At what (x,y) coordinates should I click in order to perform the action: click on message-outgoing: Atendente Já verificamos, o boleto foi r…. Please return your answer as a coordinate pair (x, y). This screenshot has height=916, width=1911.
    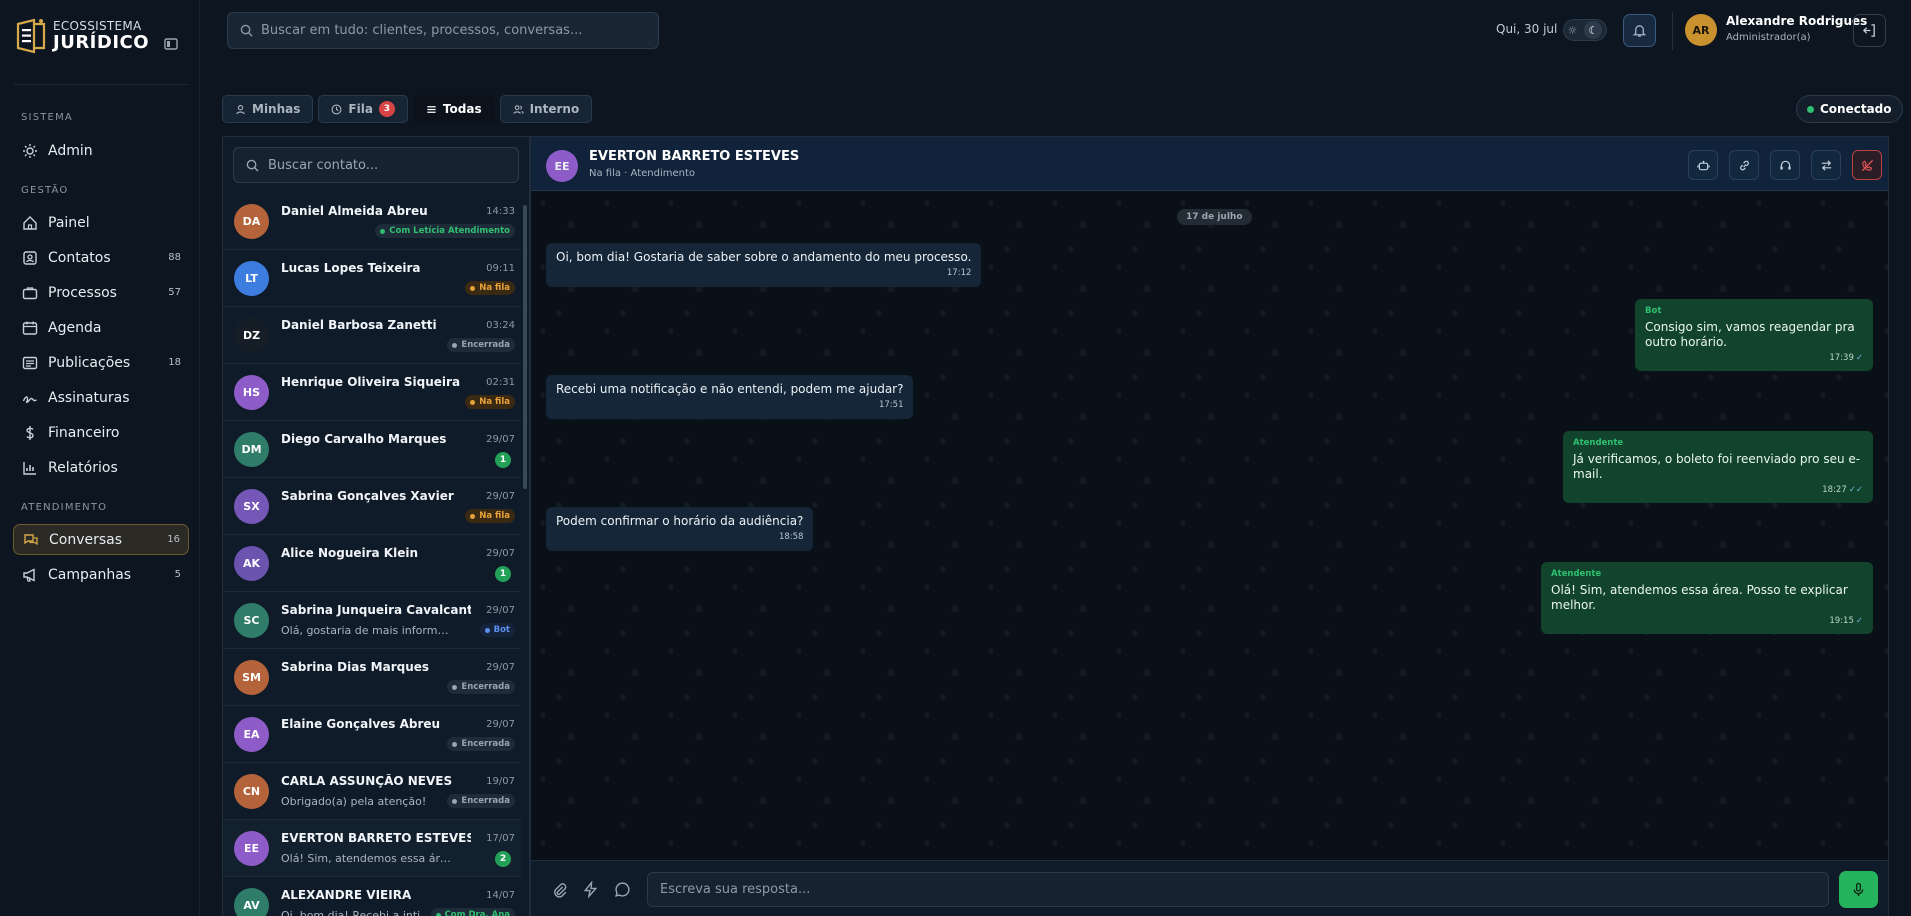
    Looking at the image, I should click on (1718, 467).